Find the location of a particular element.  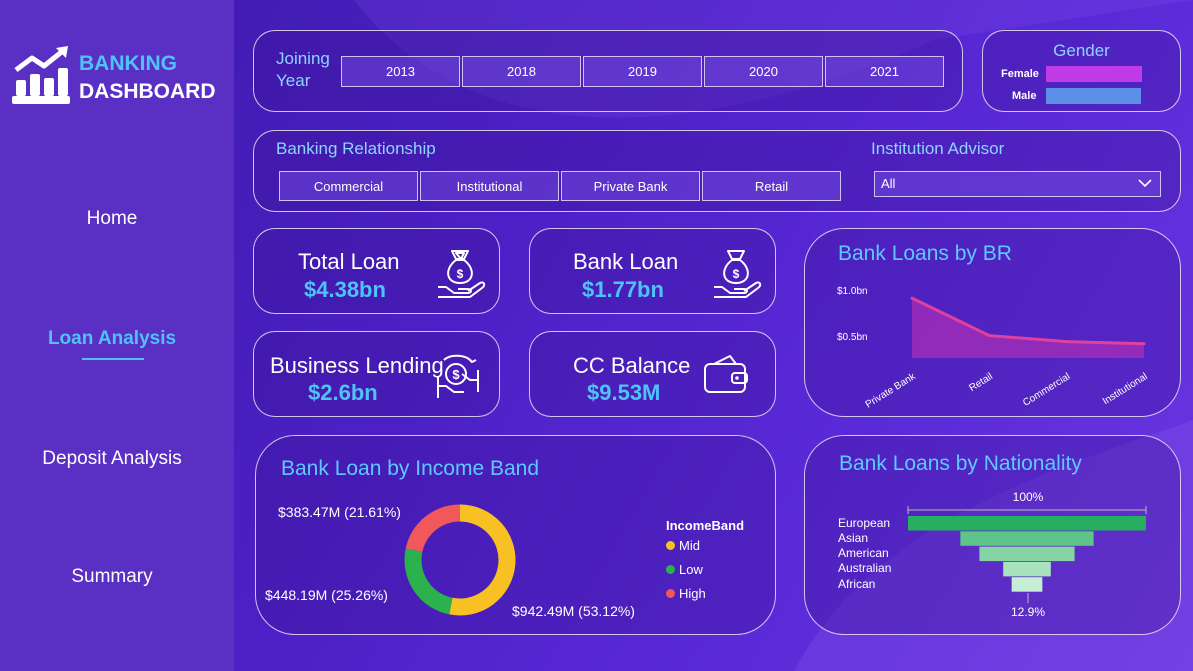

donut-label-mid: $942.49M (53.12%) is located at coordinates (573, 611).